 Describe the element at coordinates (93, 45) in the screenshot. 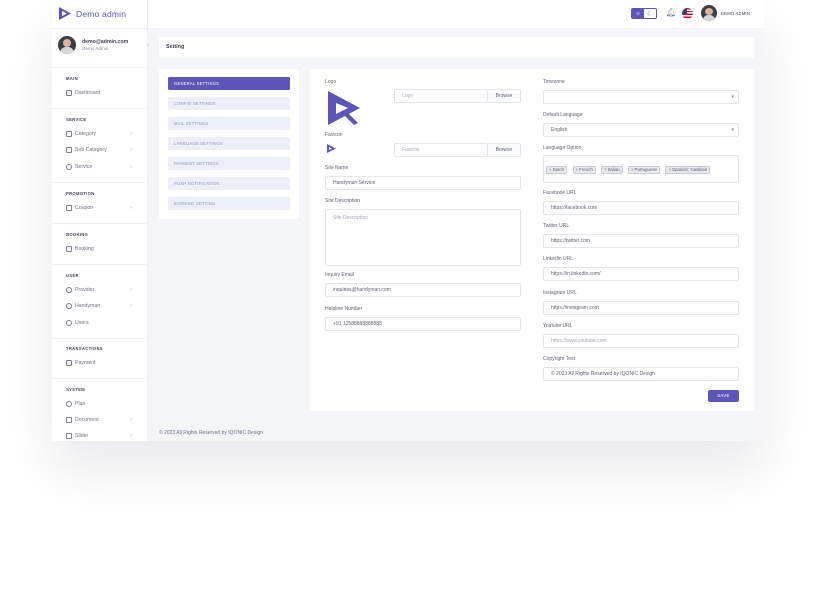

I see `user-card: demo@admin.com Demo Admin` at that location.